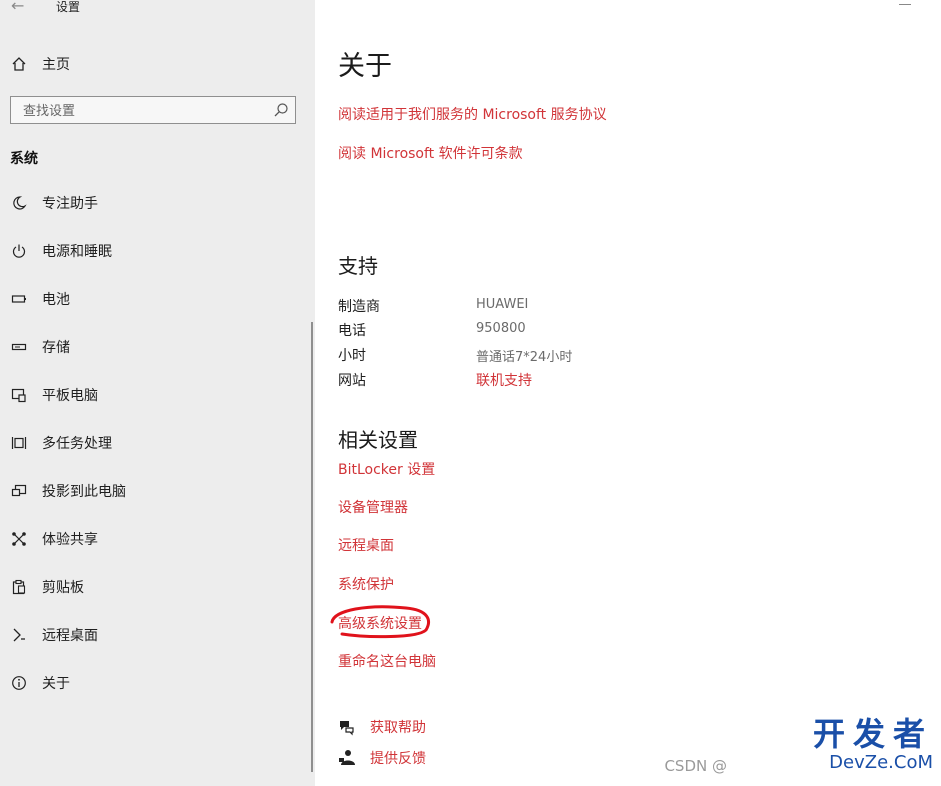 The height and width of the screenshot is (786, 941). What do you see at coordinates (84, 492) in the screenshot?
I see `sidebar-item-label: 投影到此电脑` at bounding box center [84, 492].